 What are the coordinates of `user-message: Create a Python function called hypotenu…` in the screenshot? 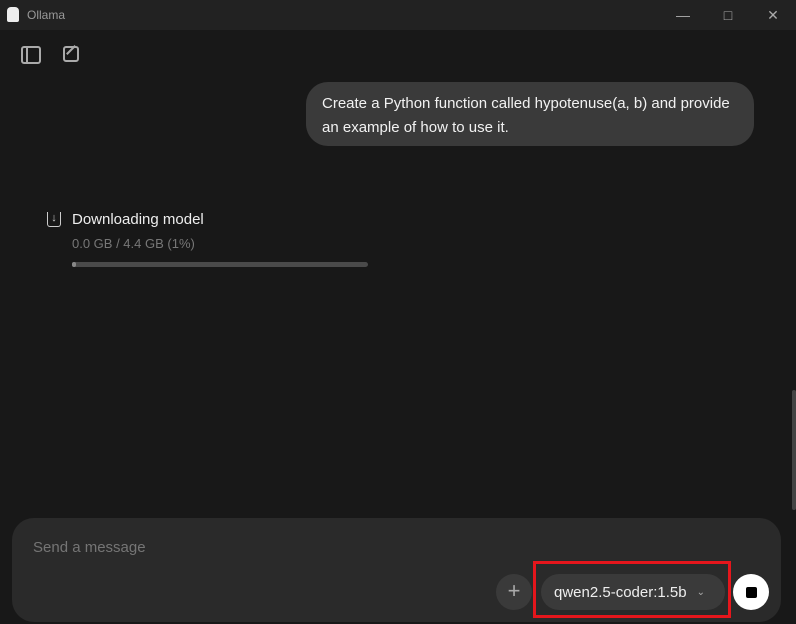 It's located at (530, 114).